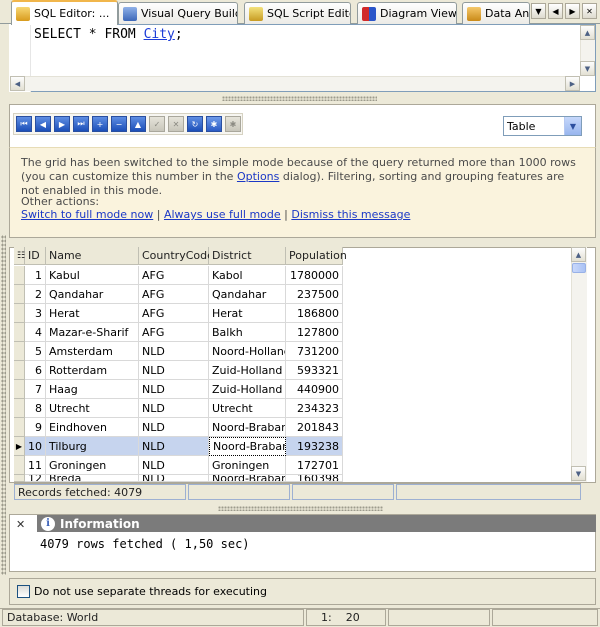 This screenshot has height=627, width=600. Describe the element at coordinates (81, 124) in the screenshot. I see `last-record-button: ⏭` at that location.